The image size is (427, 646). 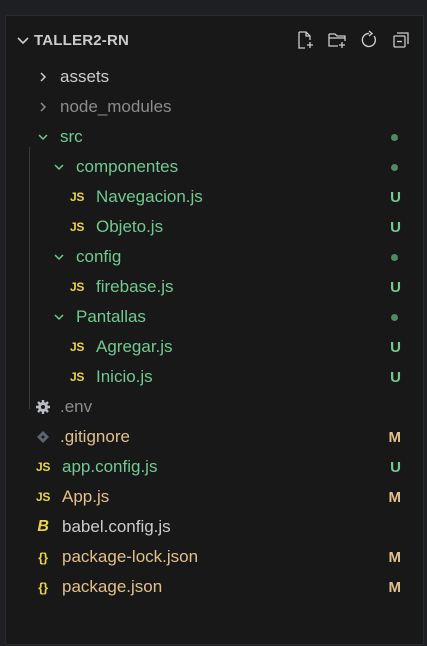 I want to click on file-label: .env, so click(x=76, y=406).